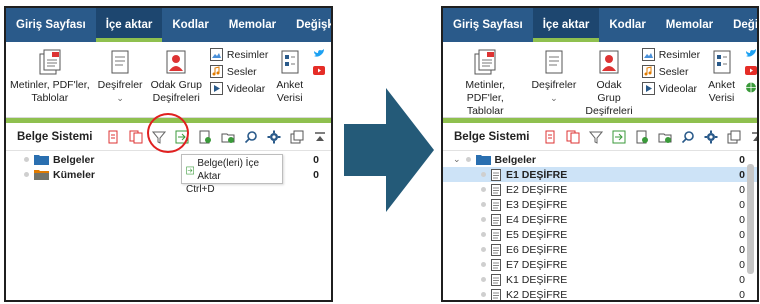 The height and width of the screenshot is (304, 760). I want to click on filter-icon, so click(596, 137).